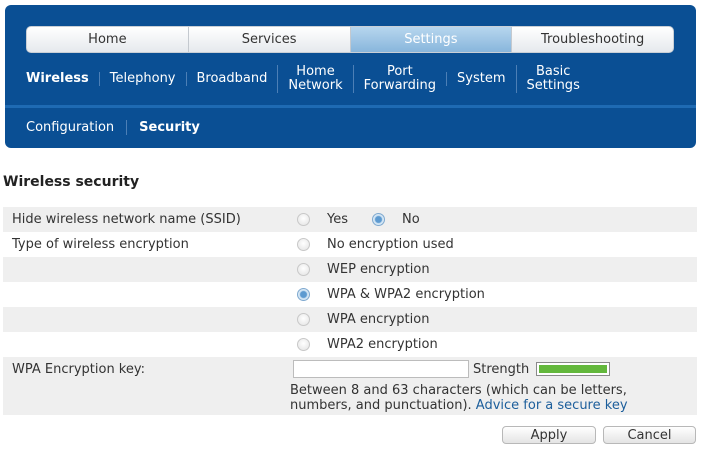 This screenshot has height=449, width=703. Describe the element at coordinates (406, 294) in the screenshot. I see `encryption-wpa-wpa2-label: WPA & WPA2 encryption` at that location.